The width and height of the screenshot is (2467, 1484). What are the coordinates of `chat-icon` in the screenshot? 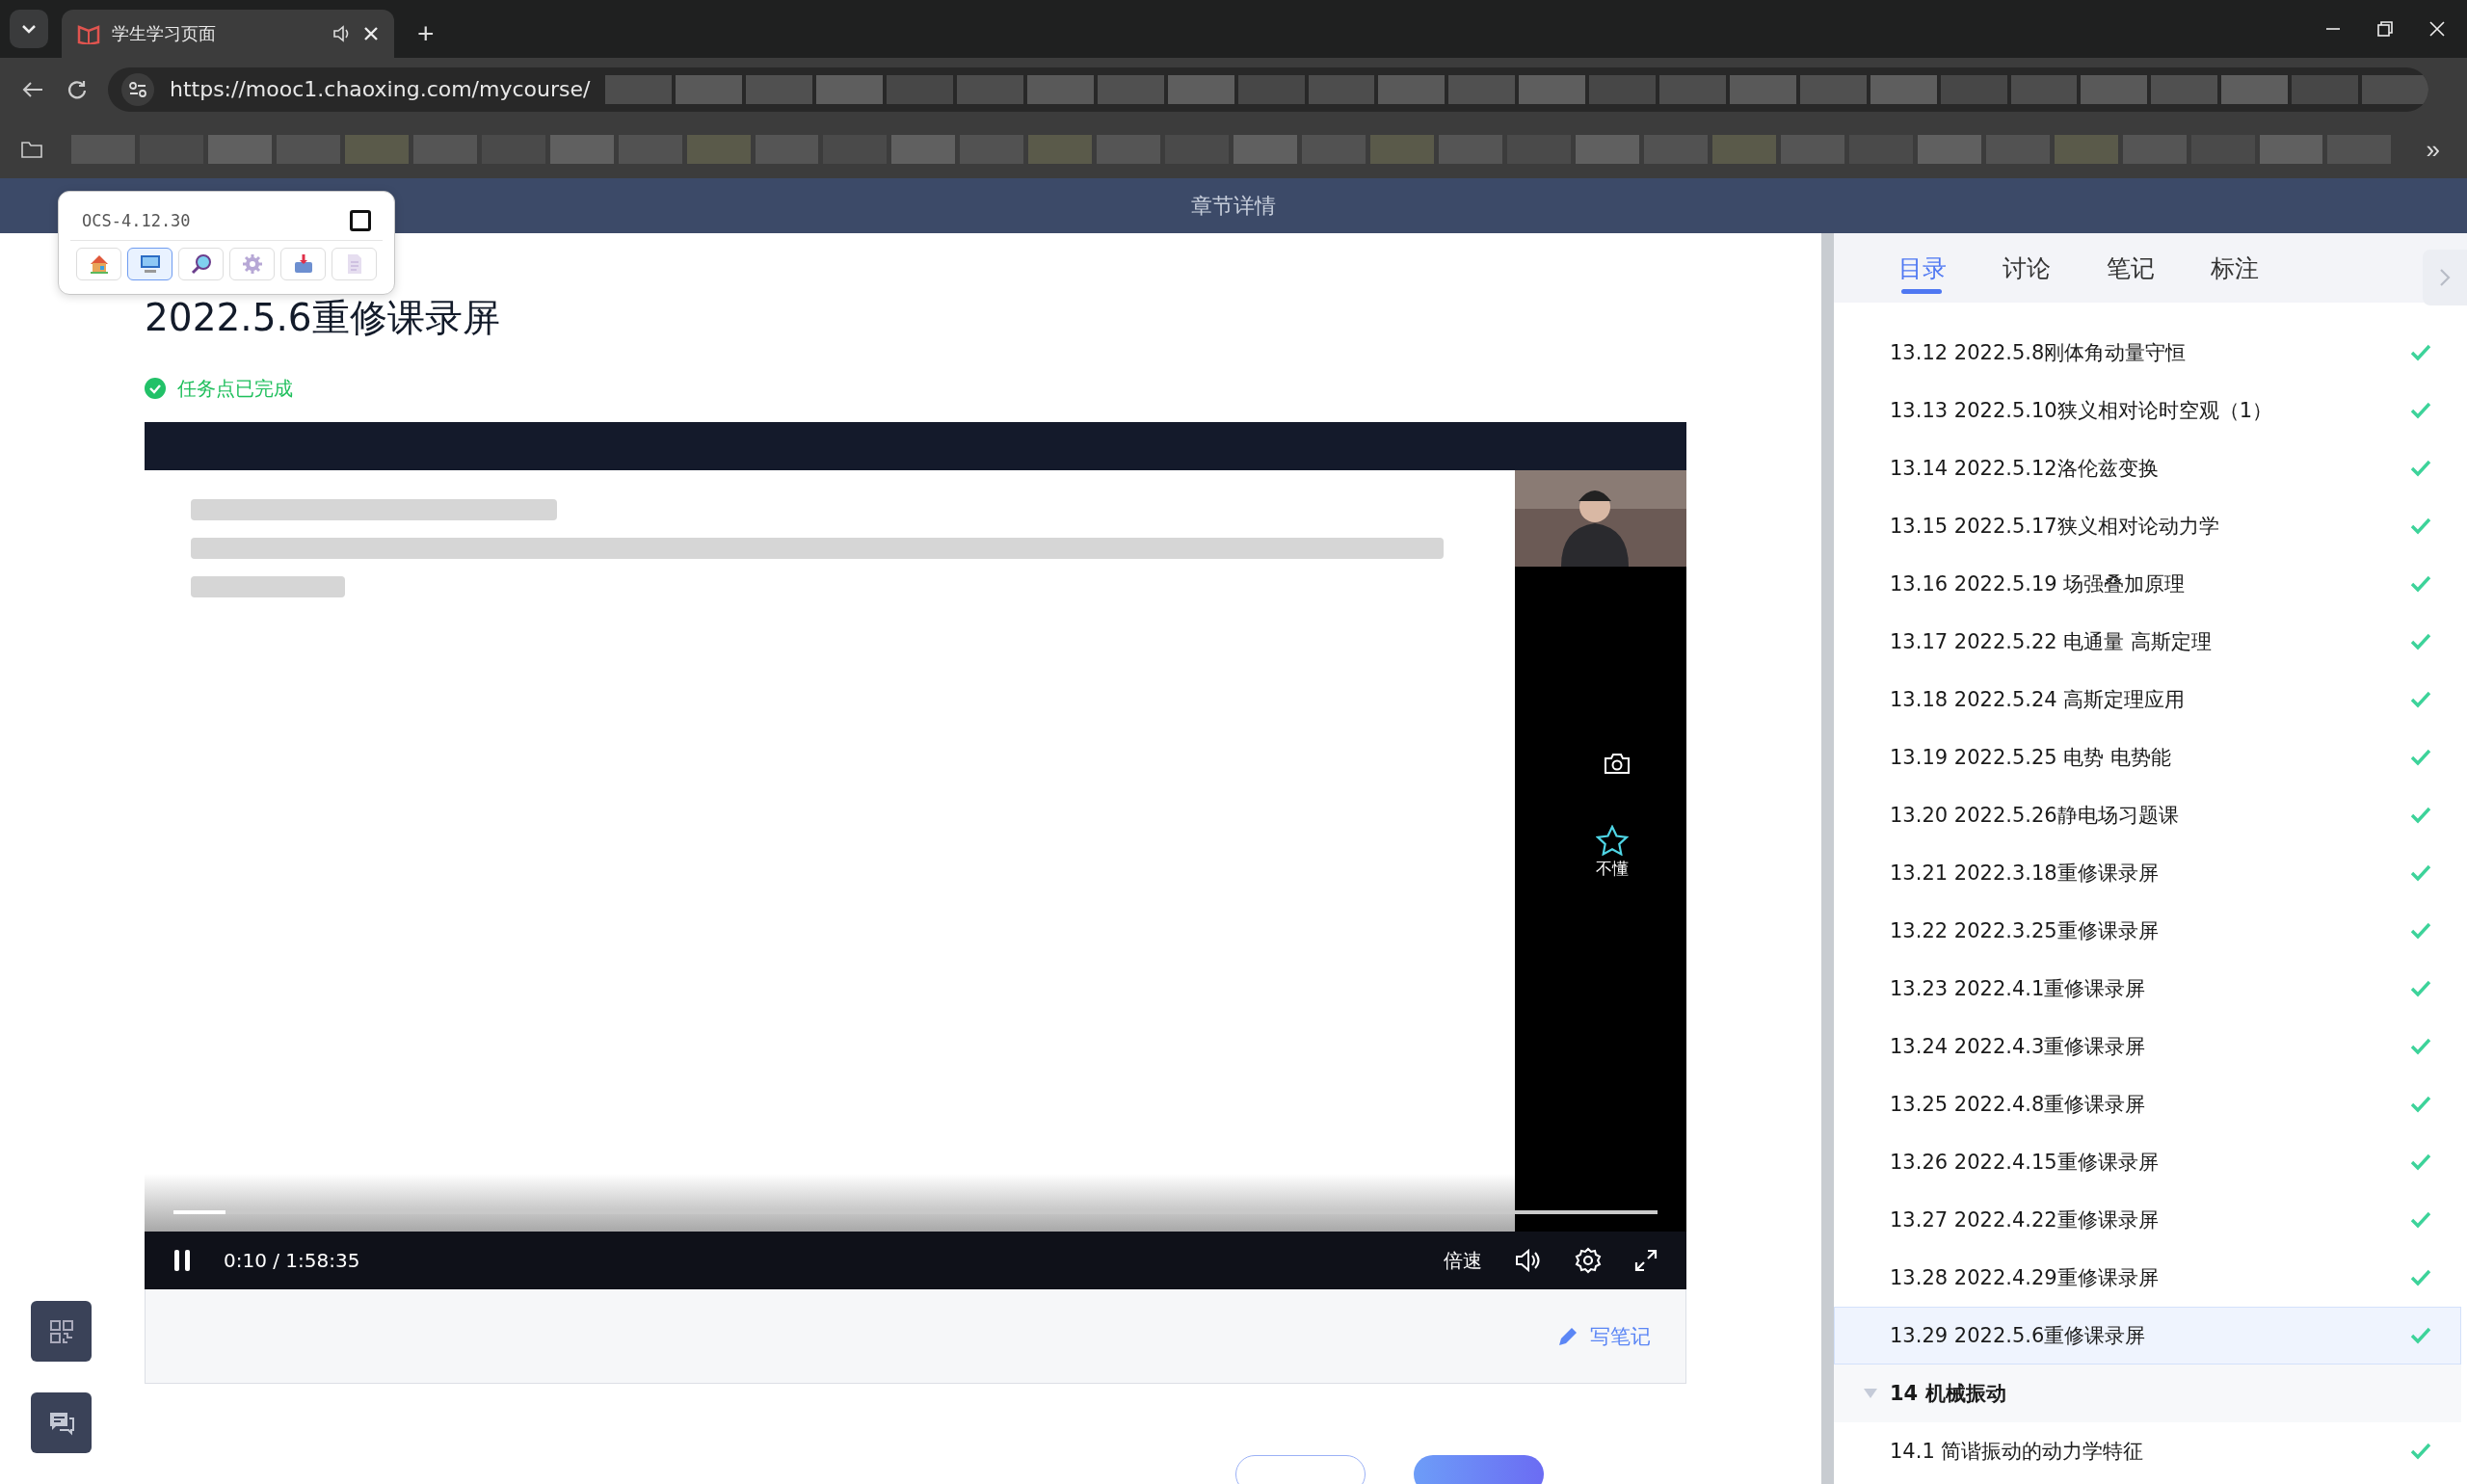 It's located at (61, 1423).